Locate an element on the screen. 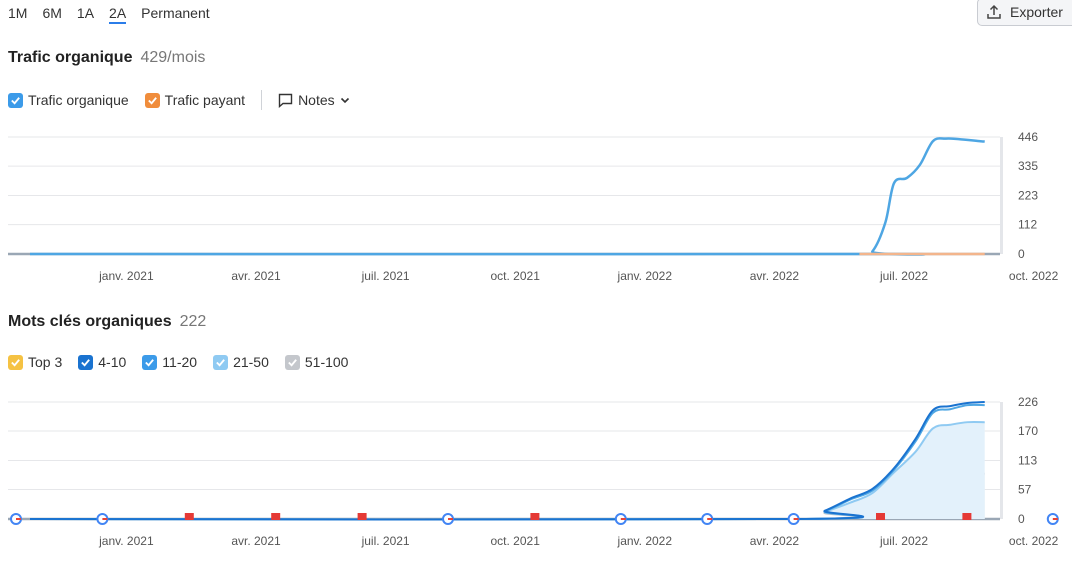 This screenshot has height=573, width=1072. y-tick-label: 57 is located at coordinates (1025, 489).